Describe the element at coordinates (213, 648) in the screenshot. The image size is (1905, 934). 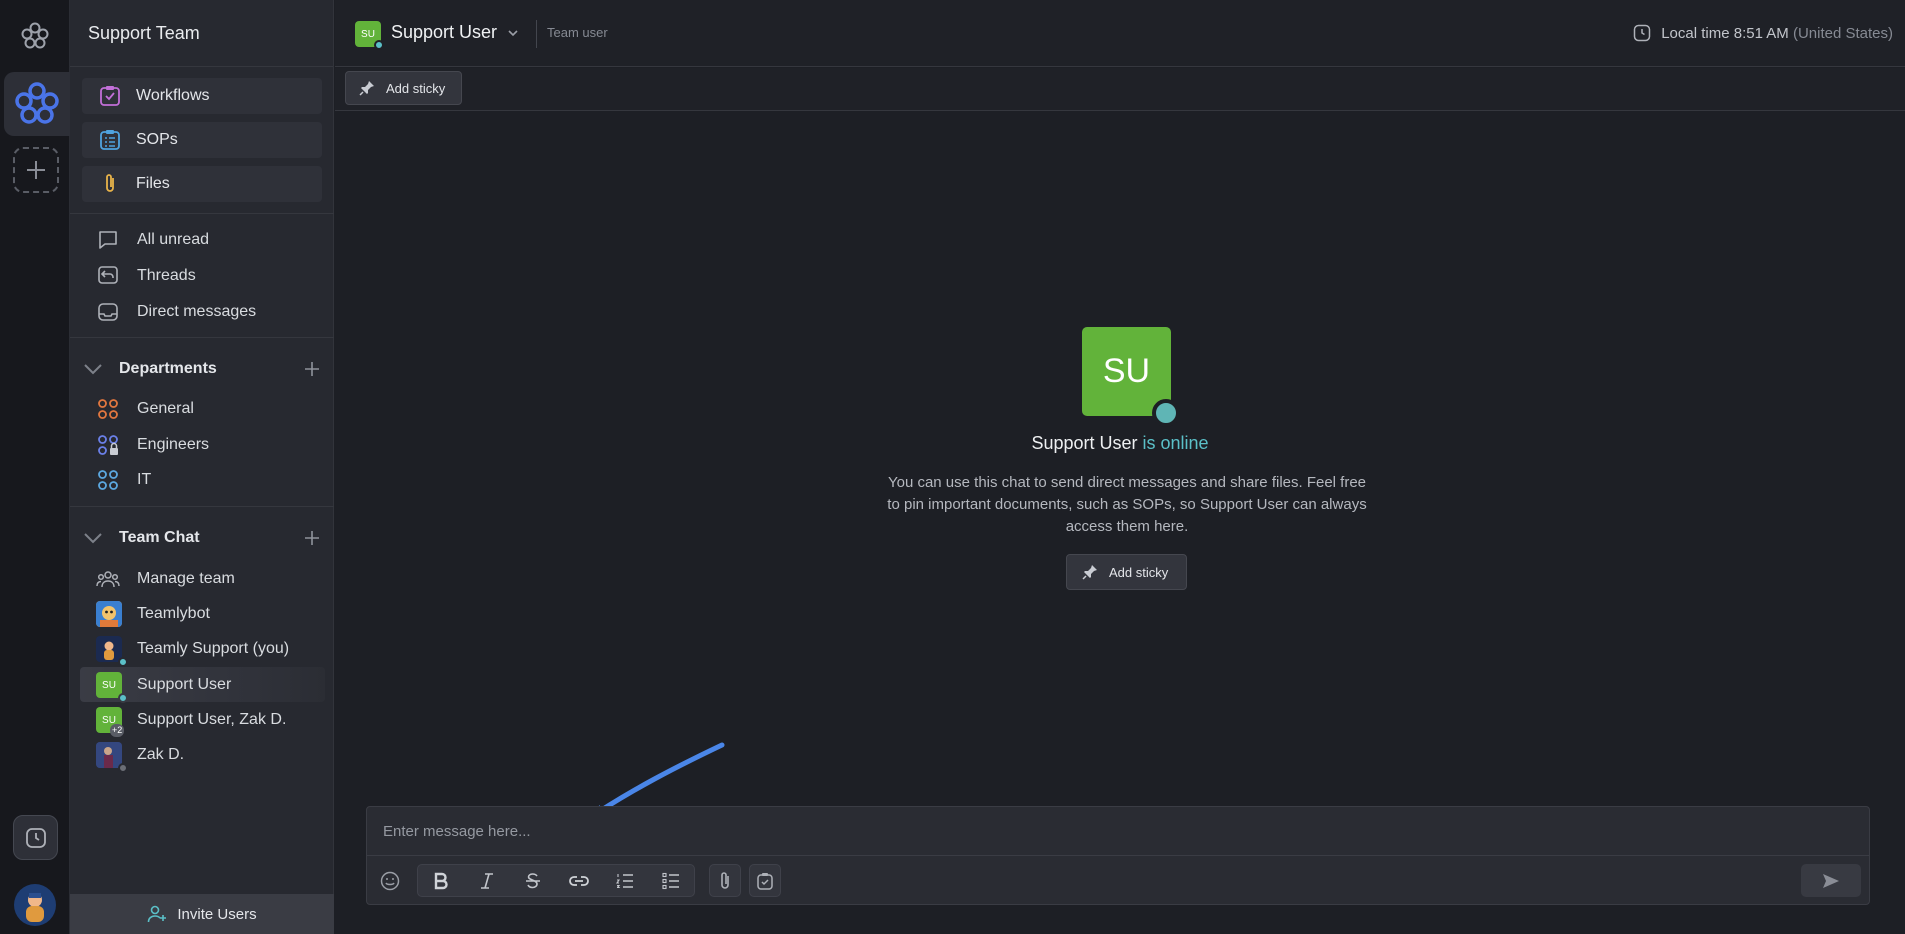
I see `sidebar-item-label: Teamly Support (you)` at that location.